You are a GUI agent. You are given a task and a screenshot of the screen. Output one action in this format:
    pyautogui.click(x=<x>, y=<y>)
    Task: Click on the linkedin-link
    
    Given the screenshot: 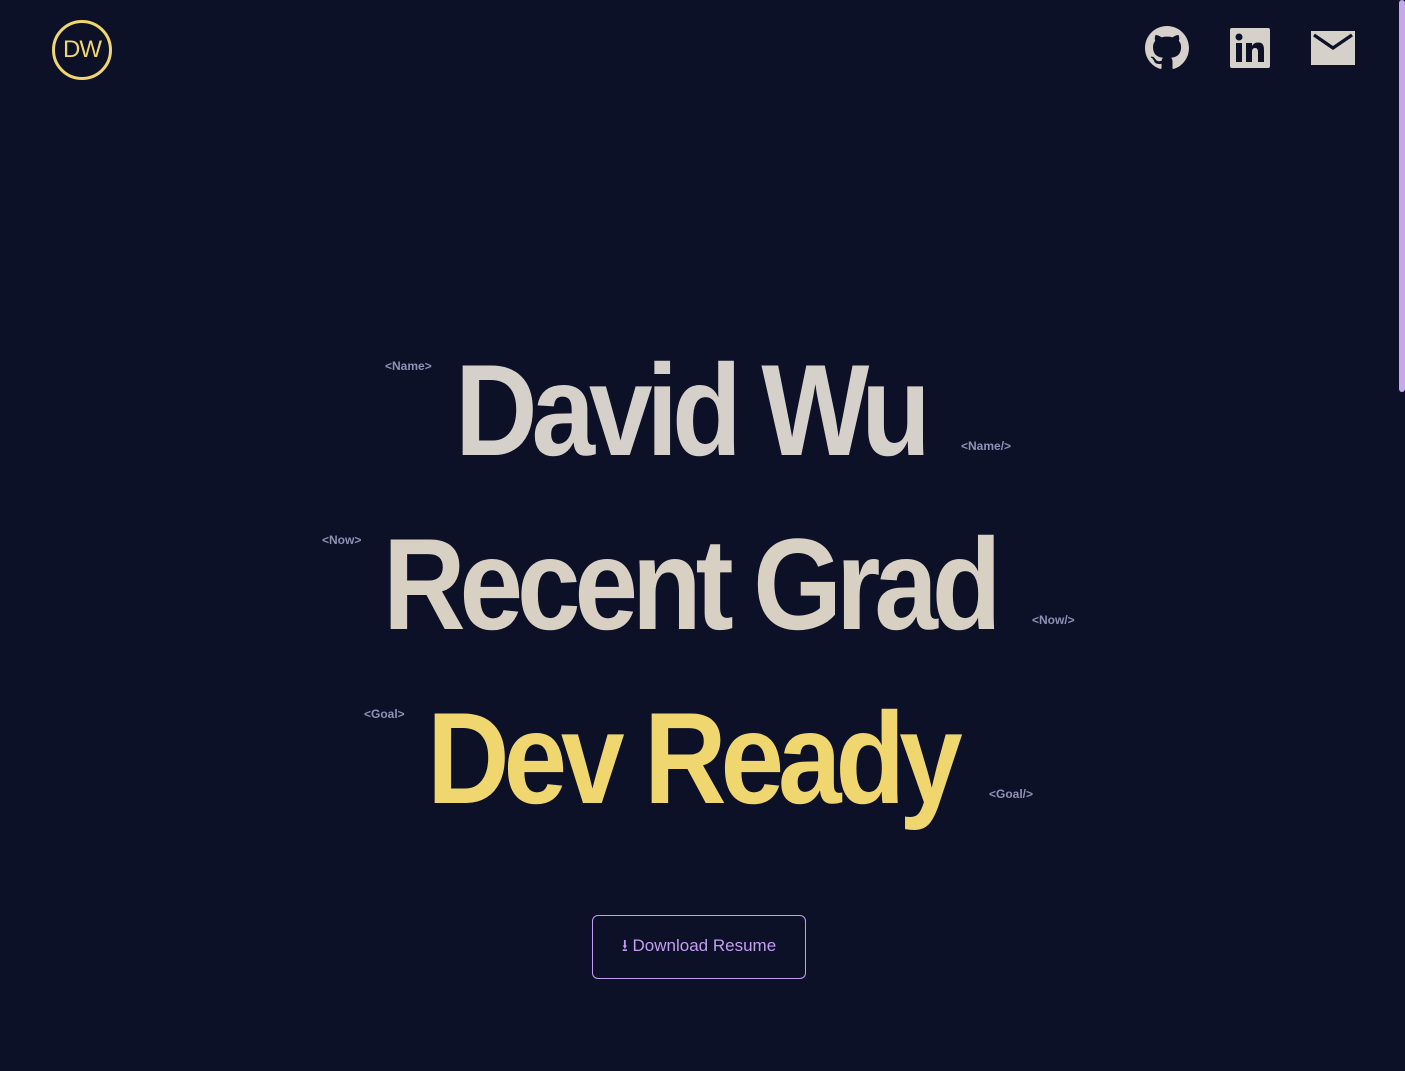 What is the action you would take?
    pyautogui.click(x=1250, y=48)
    